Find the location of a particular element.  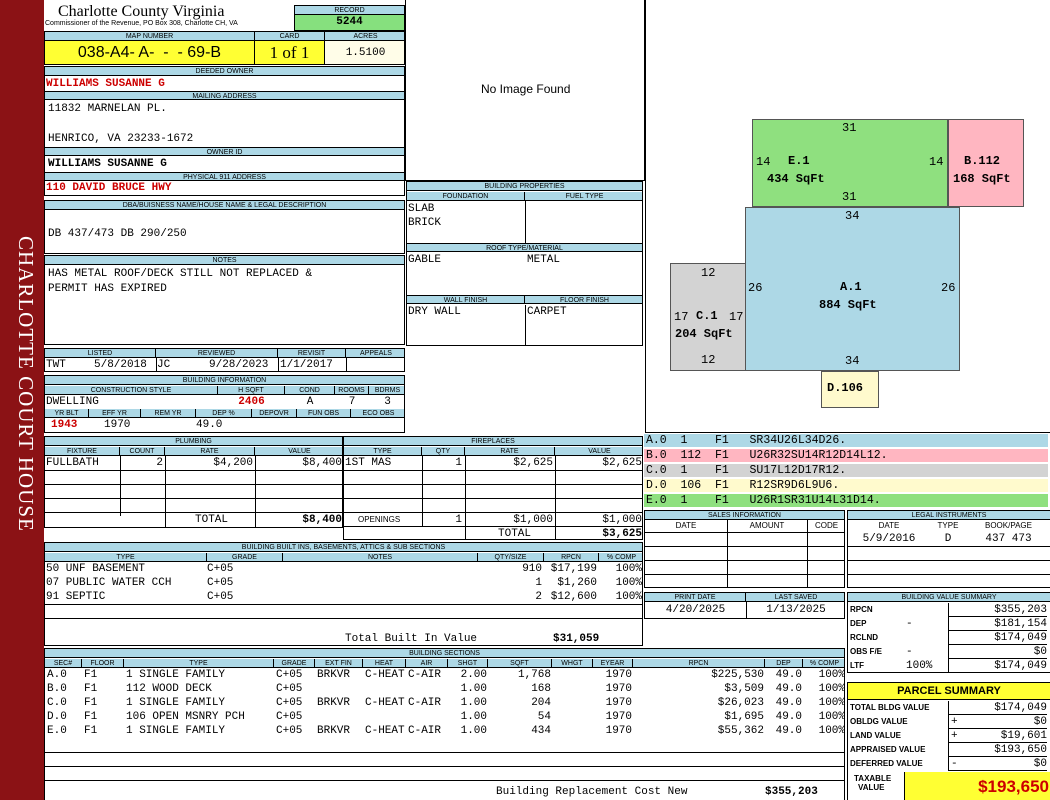

section-cell: D.0 is located at coordinates (57, 717).